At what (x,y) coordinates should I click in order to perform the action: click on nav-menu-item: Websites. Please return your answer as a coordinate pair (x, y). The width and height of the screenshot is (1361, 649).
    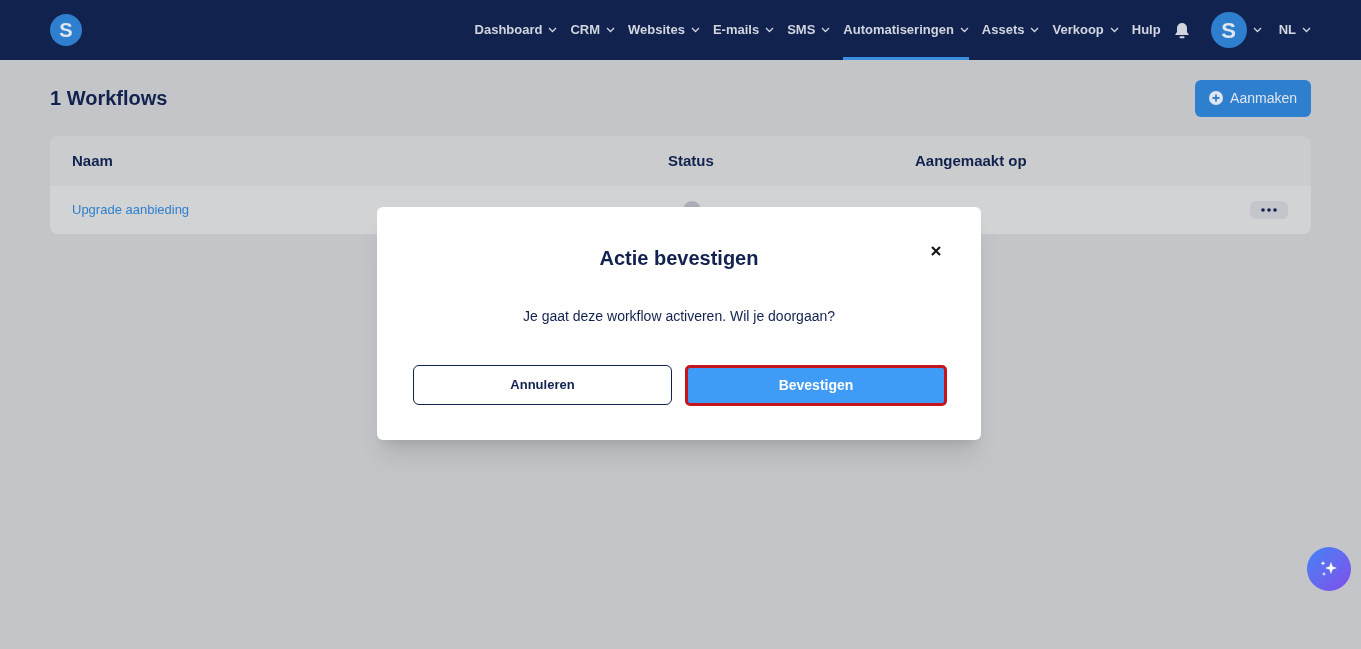
    Looking at the image, I should click on (664, 30).